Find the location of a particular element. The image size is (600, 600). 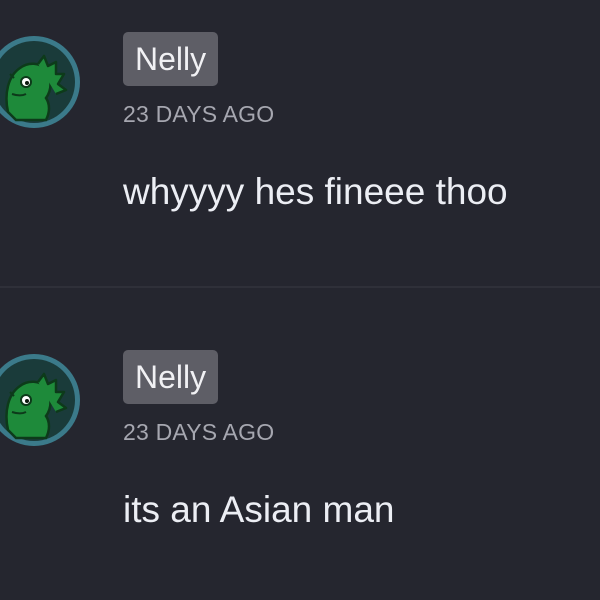

message-divider is located at coordinates (300, 287).